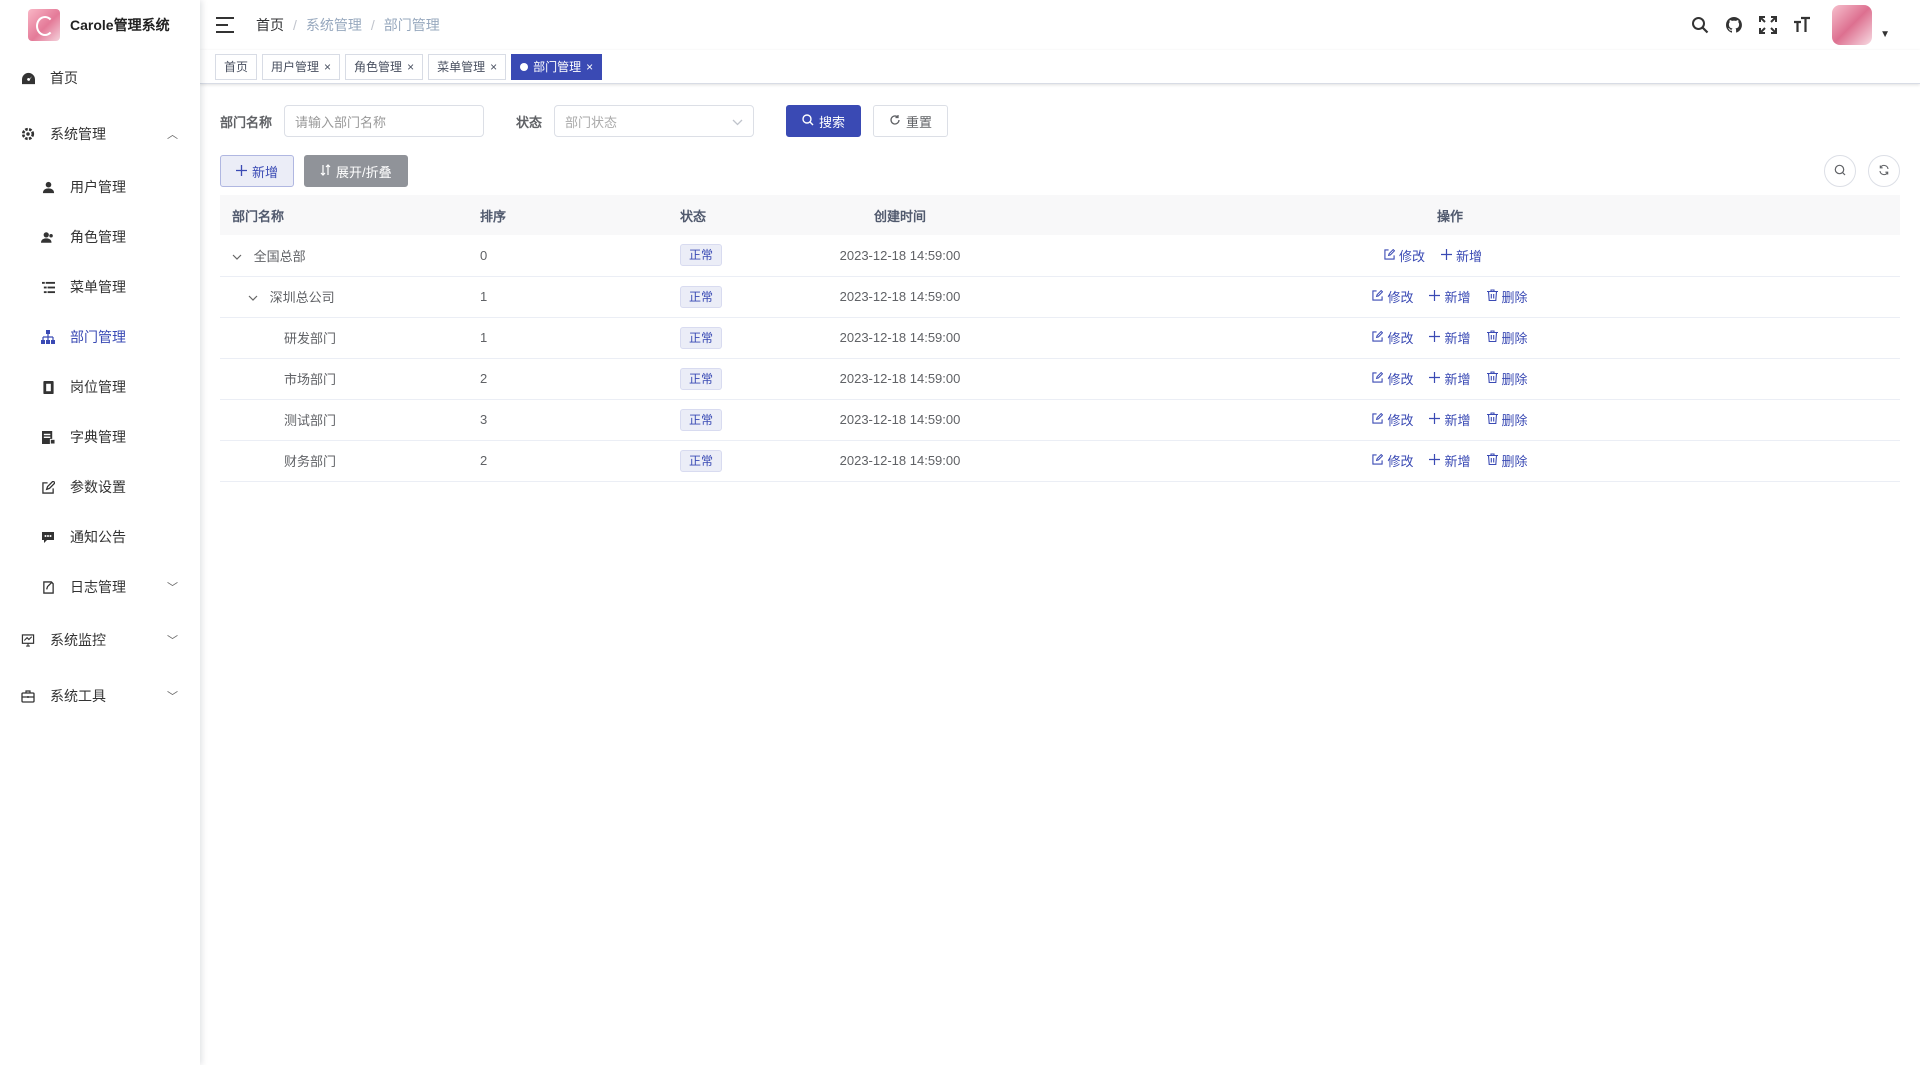 This screenshot has height=1065, width=1920. Describe the element at coordinates (1457, 297) in the screenshot. I see `add-label: 新增` at that location.